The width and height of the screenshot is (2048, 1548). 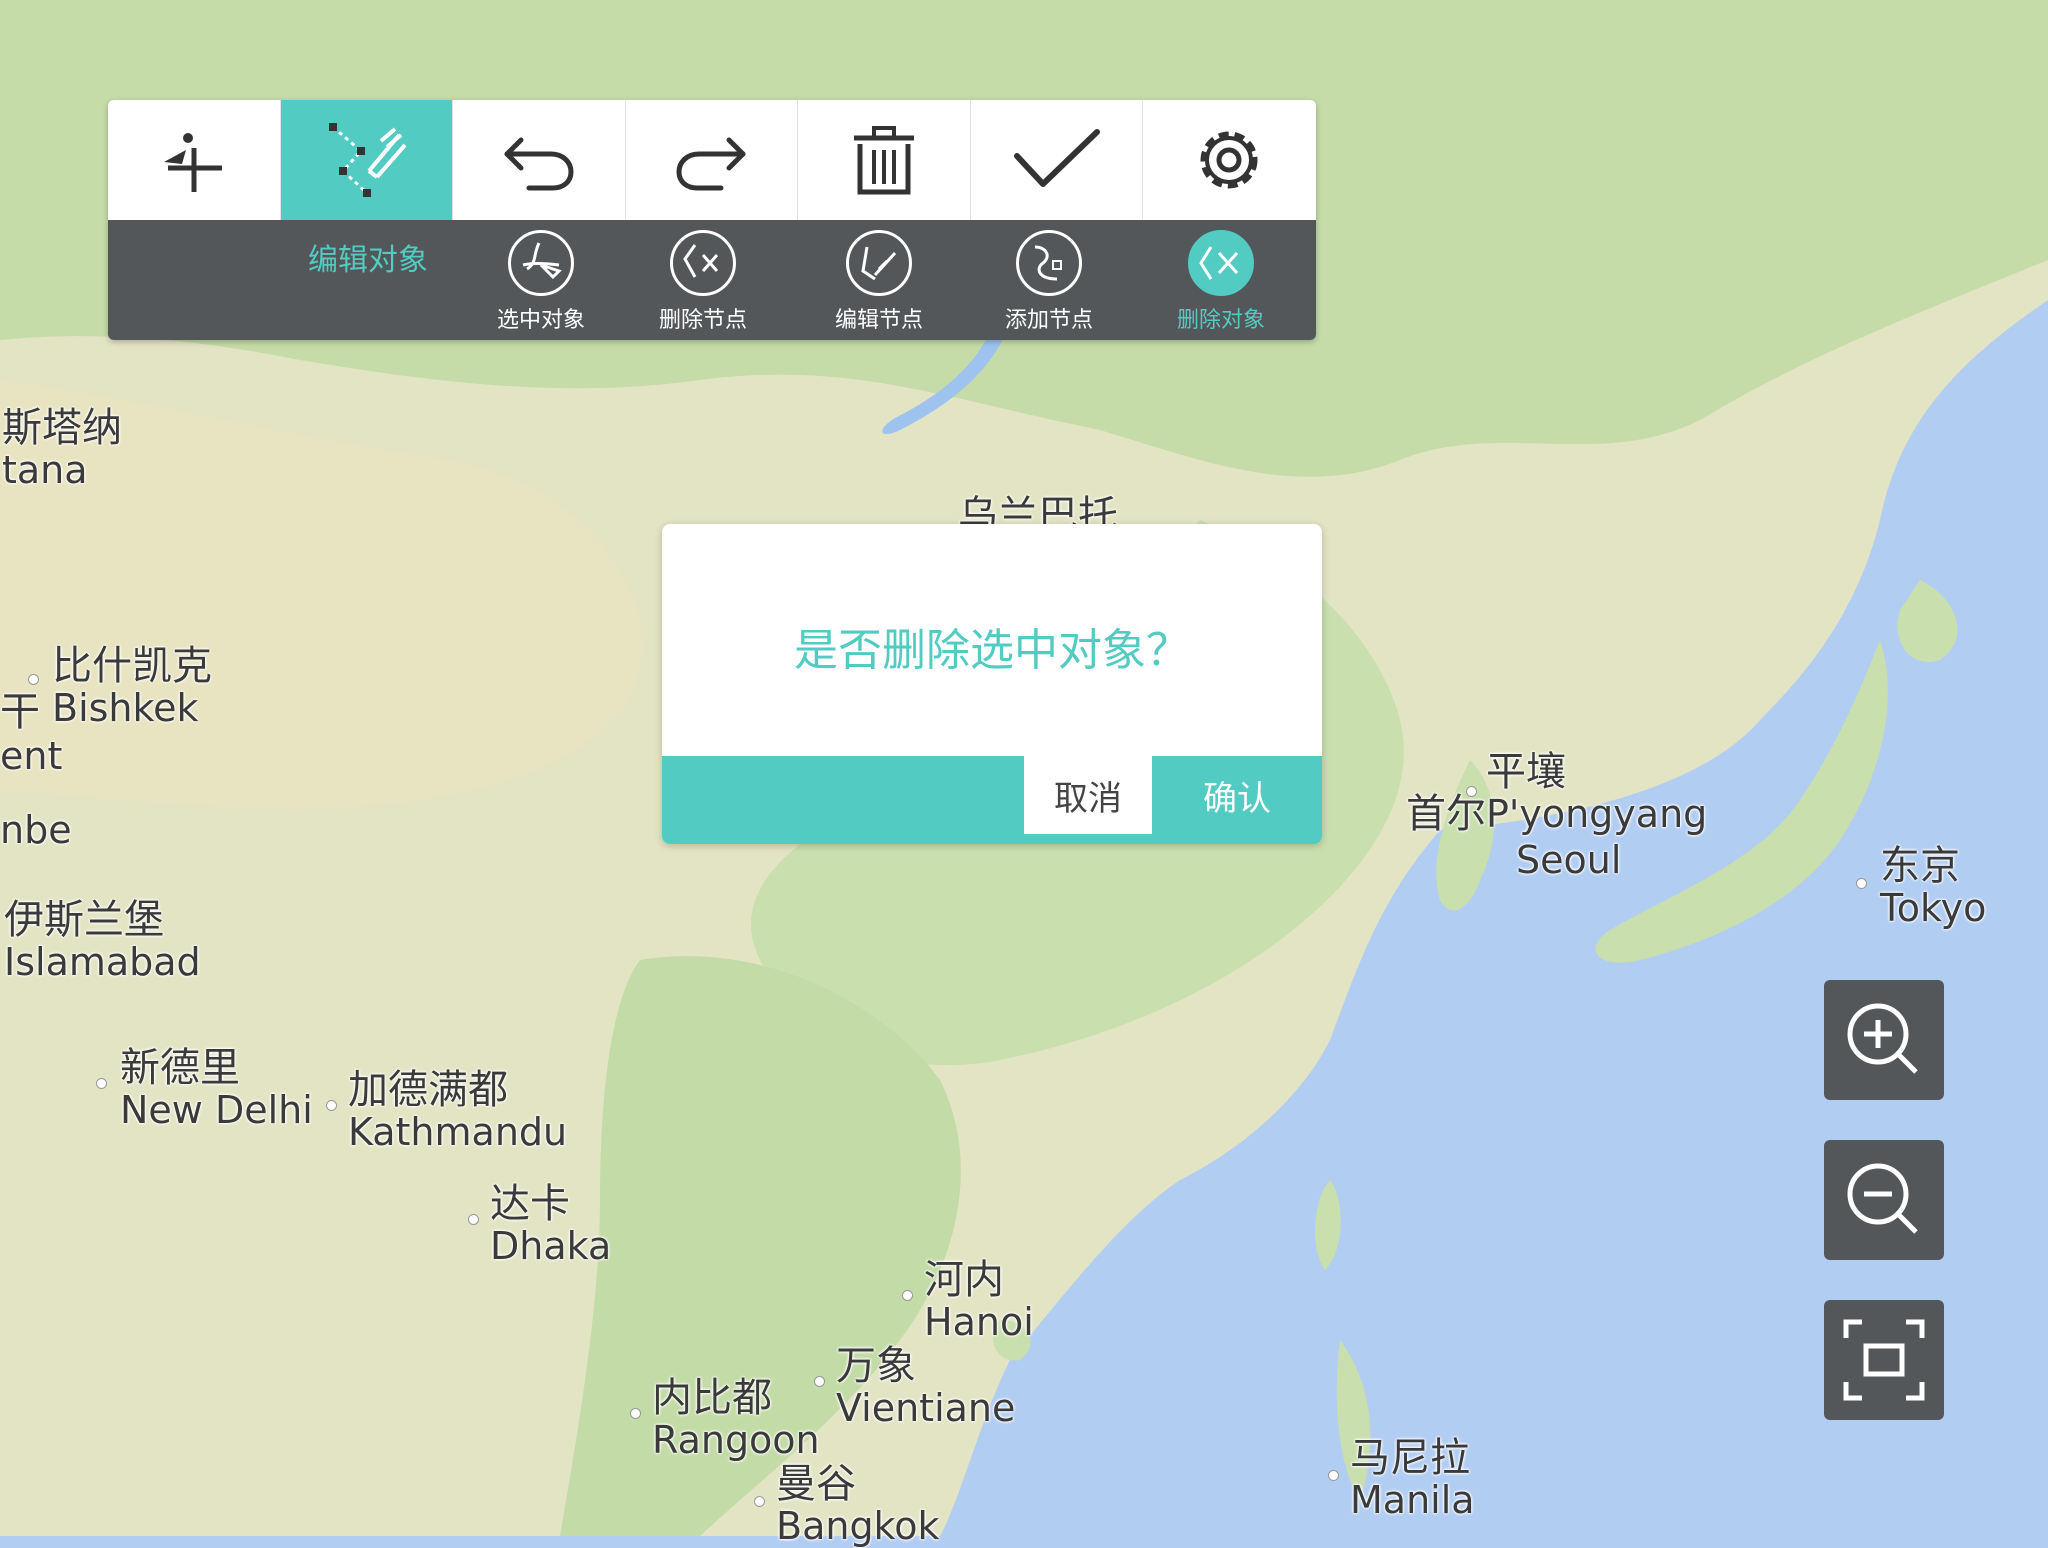 I want to click on full-extent-icon, so click(x=1884, y=1360).